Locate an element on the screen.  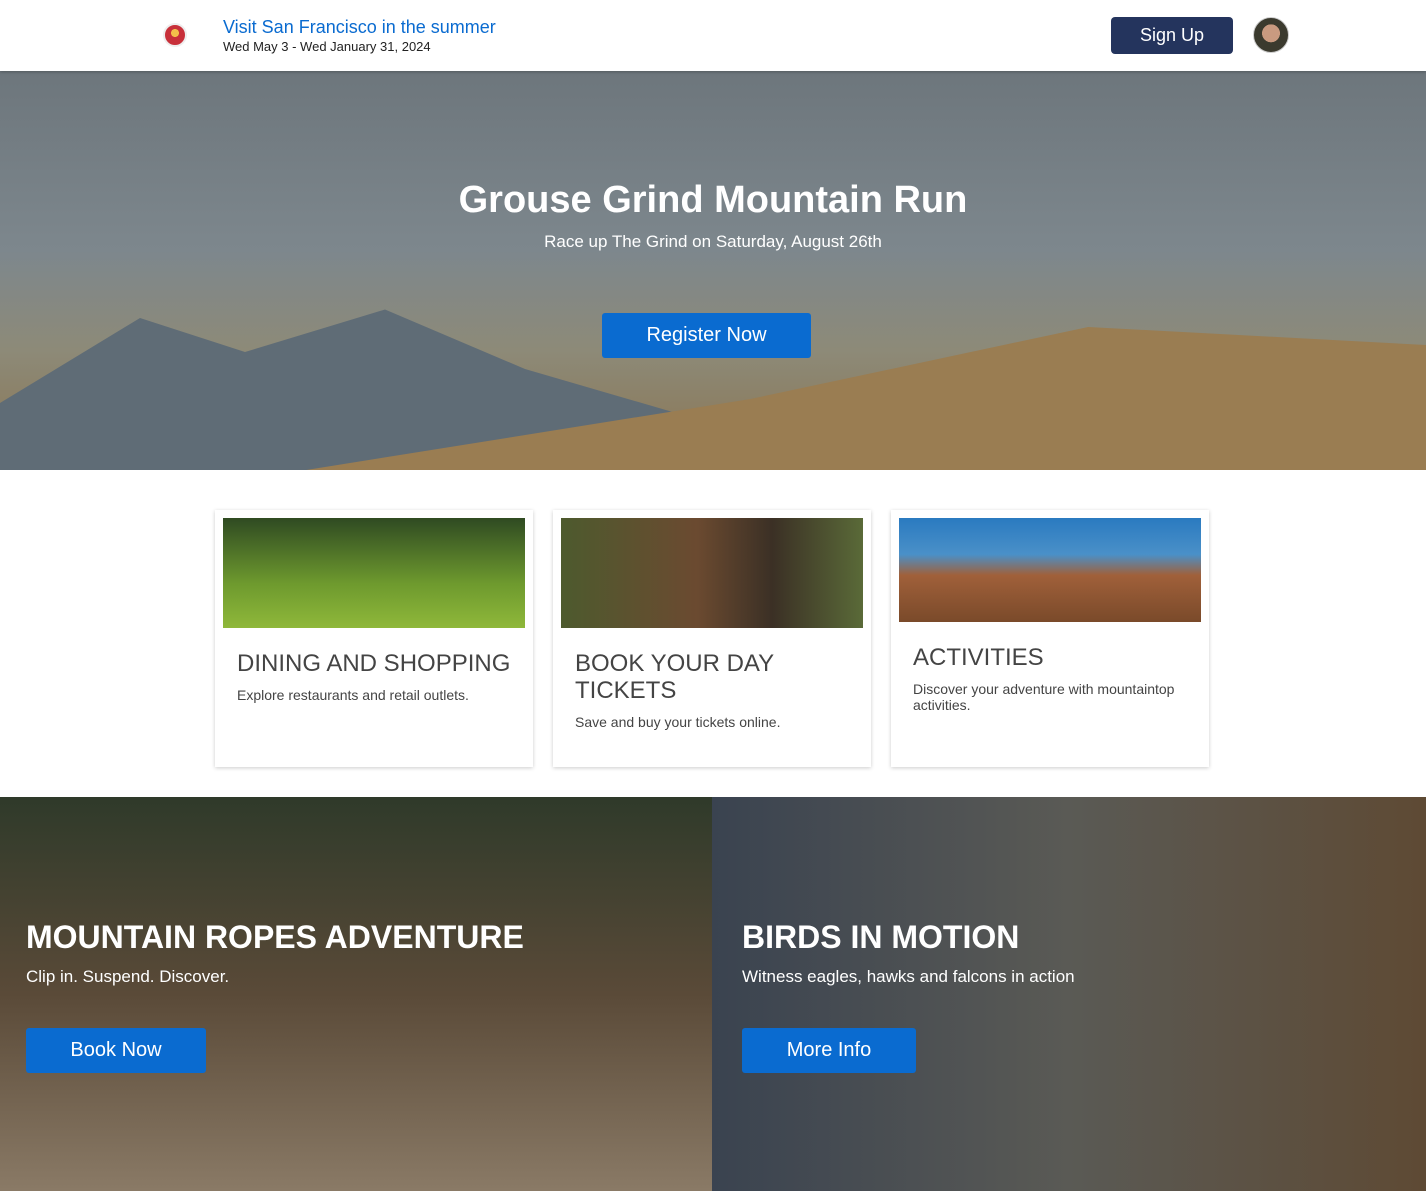
sign-up-button: Sign Up is located at coordinates (1172, 35).